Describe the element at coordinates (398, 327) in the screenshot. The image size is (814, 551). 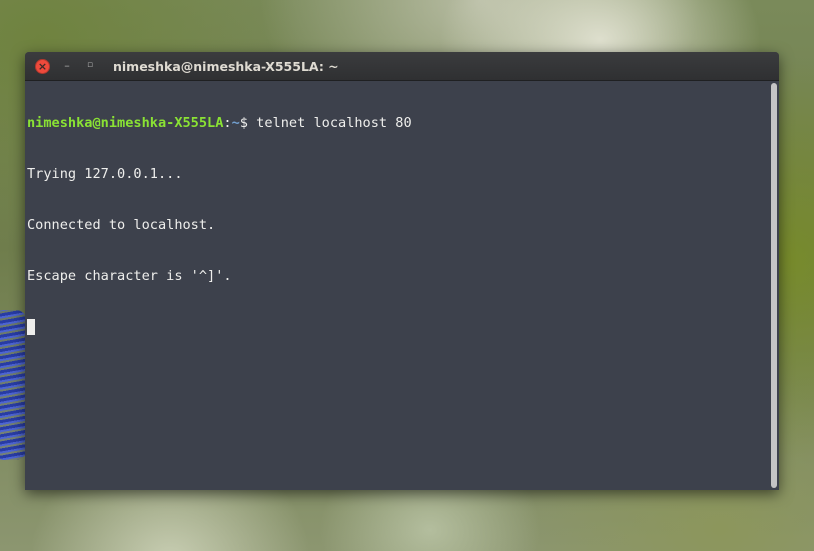
I see `cursor-line` at that location.